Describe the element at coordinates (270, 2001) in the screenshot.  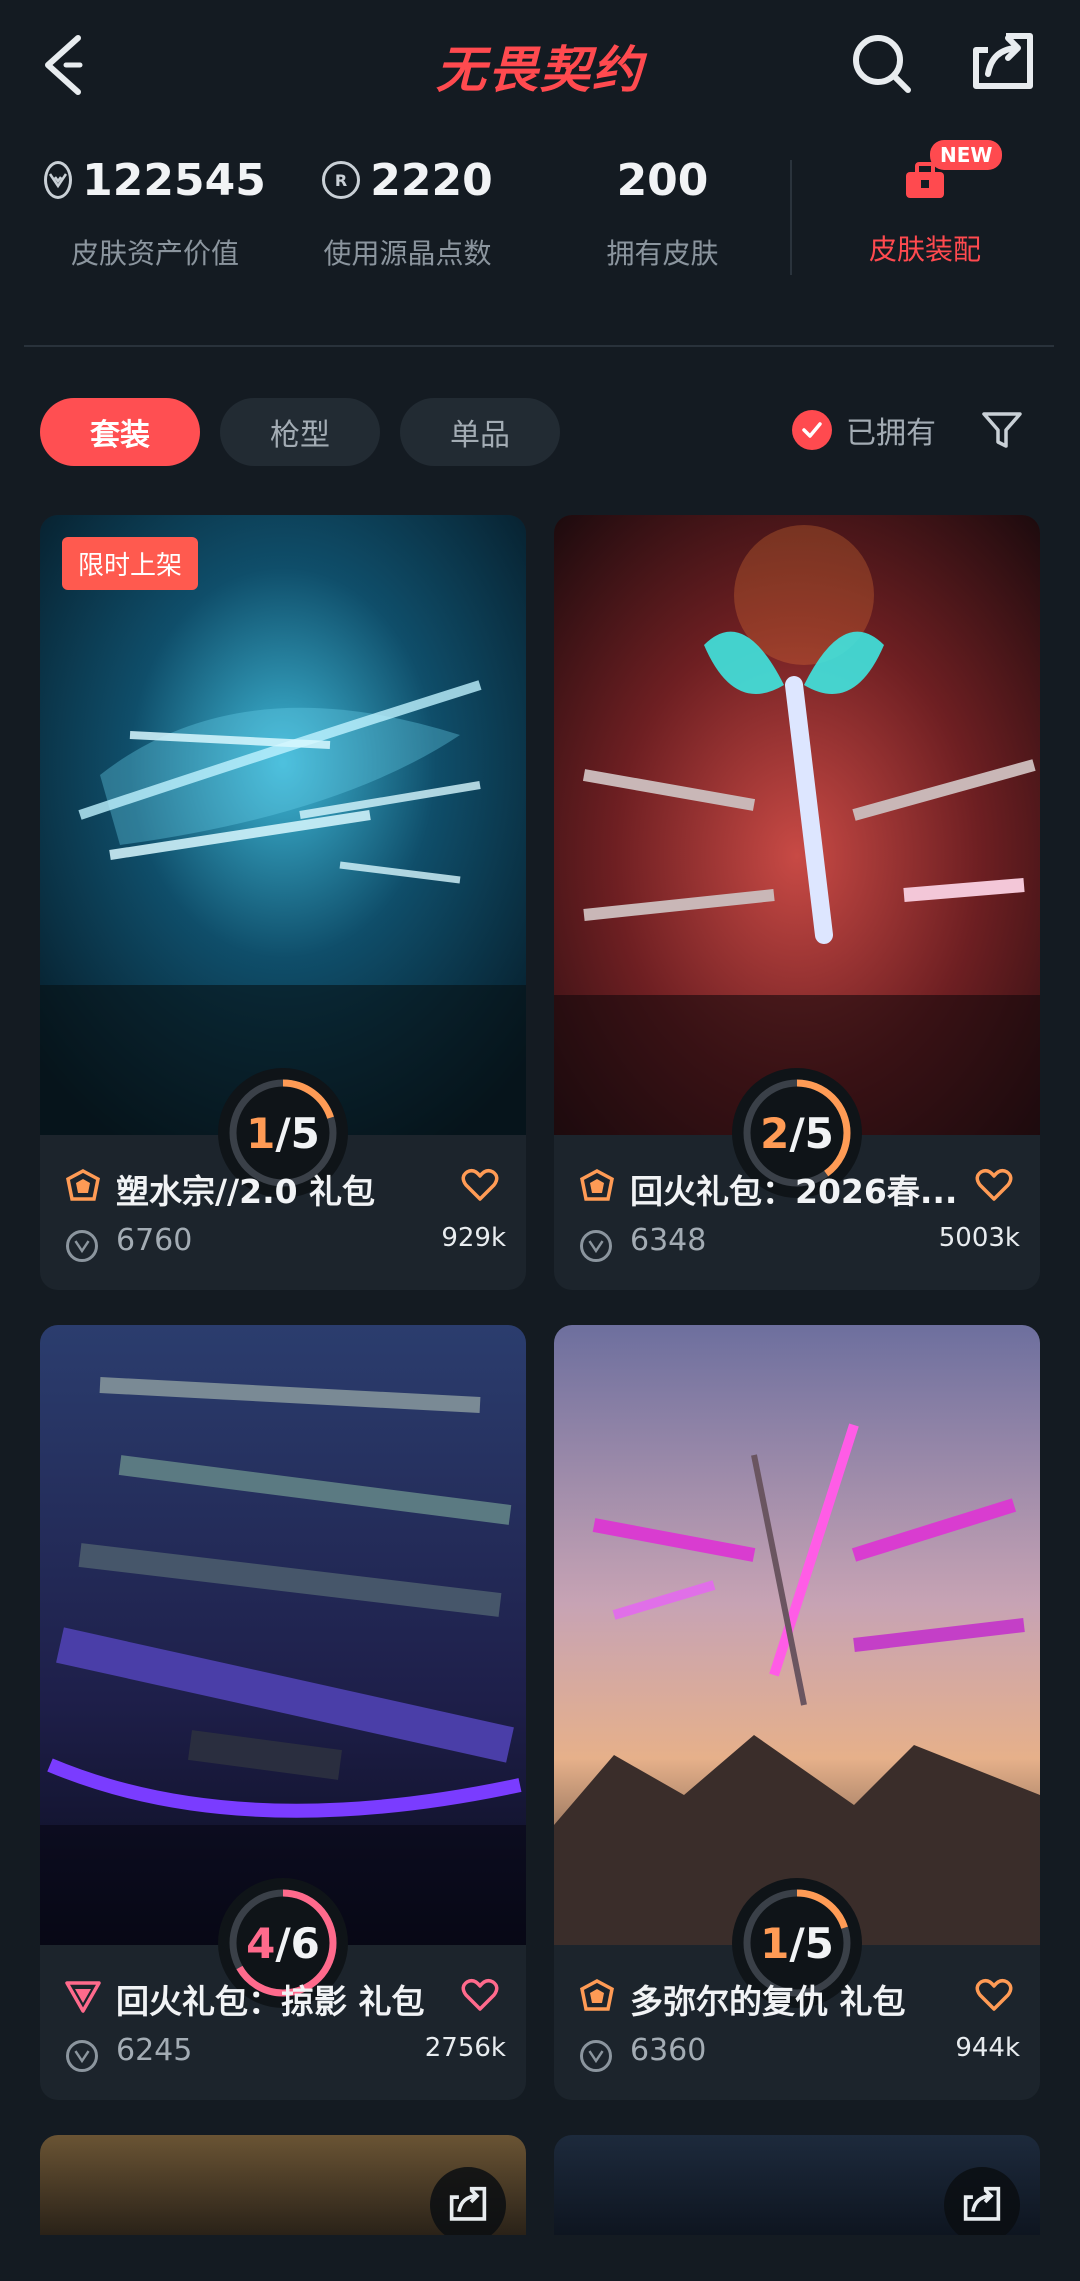
I see `bundle-name: 回火礼包：掠影 礼包` at that location.